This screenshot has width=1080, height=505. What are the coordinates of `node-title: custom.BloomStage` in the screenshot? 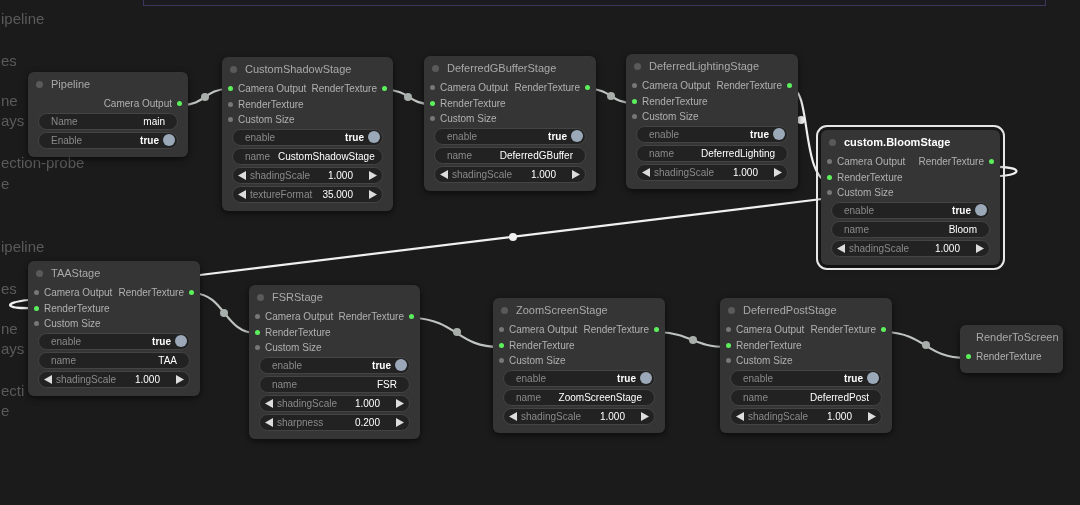 It's located at (897, 142).